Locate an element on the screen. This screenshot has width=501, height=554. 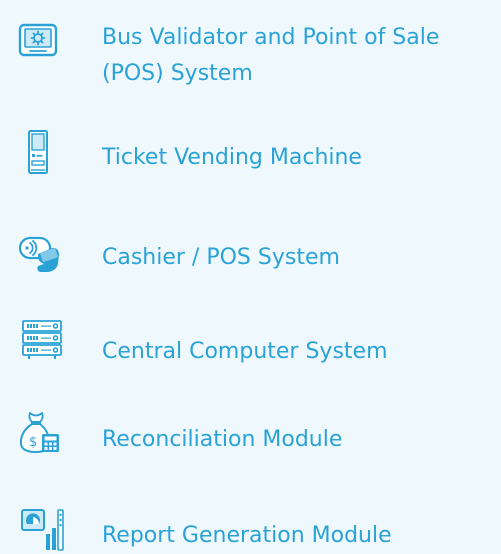
item-label: Ticket Vending Machine is located at coordinates (232, 157).